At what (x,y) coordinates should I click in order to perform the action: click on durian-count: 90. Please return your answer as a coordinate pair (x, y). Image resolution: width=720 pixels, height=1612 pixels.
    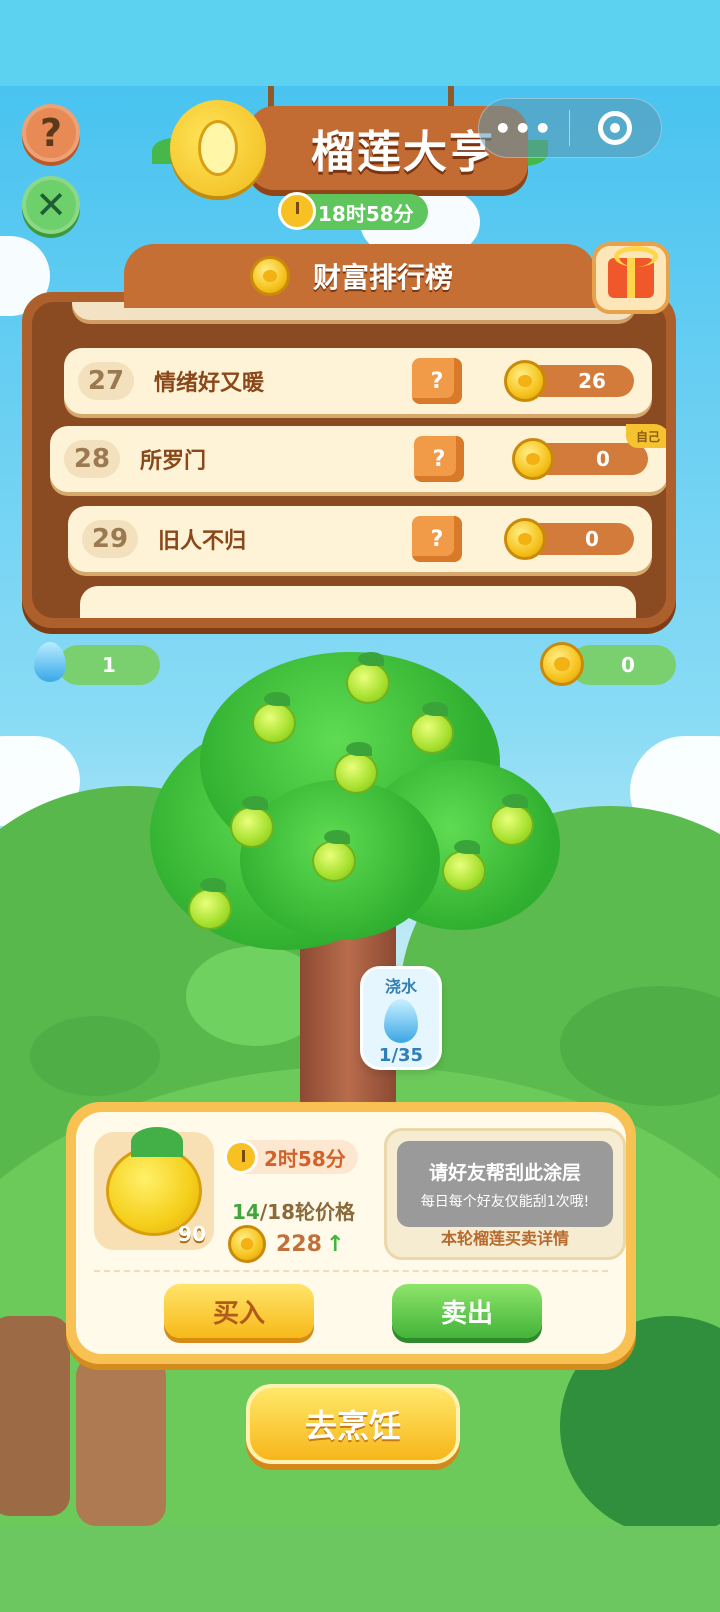
    Looking at the image, I should click on (192, 1234).